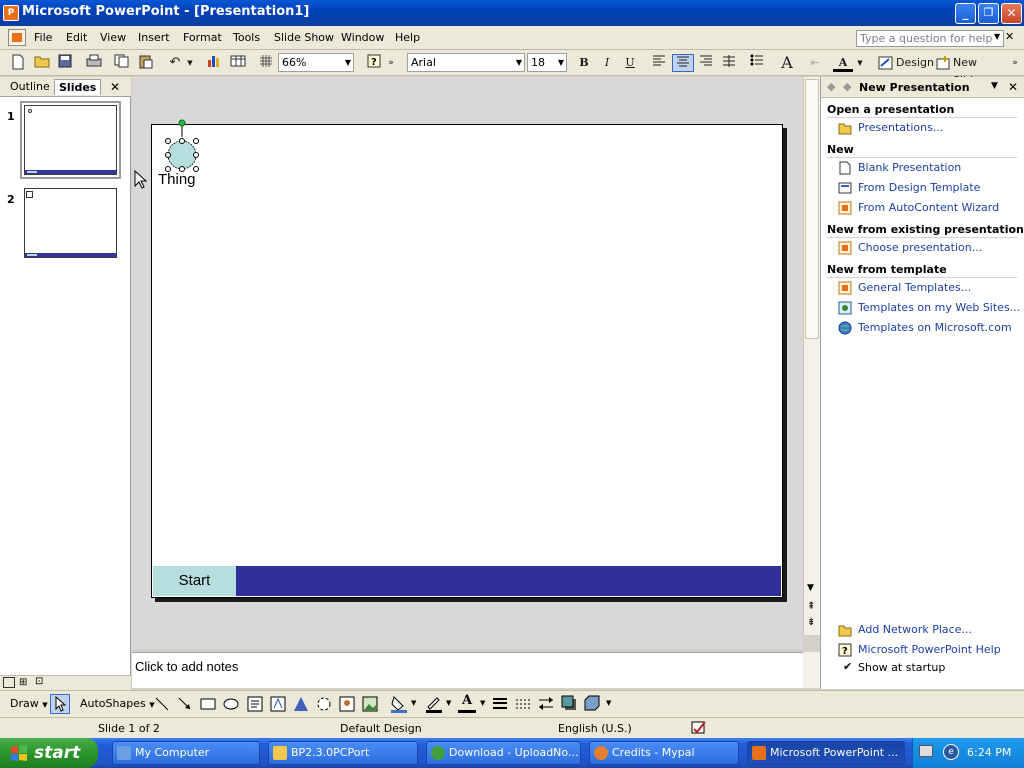  What do you see at coordinates (11, 13) in the screenshot?
I see `powerpoint-app-icon: P` at bounding box center [11, 13].